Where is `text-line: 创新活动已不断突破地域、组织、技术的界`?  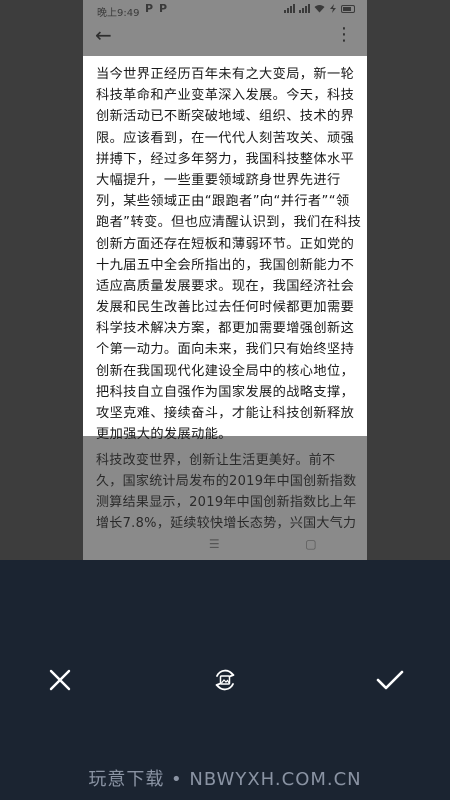
text-line: 创新活动已不断突破地域、组织、技术的界 is located at coordinates (225, 117).